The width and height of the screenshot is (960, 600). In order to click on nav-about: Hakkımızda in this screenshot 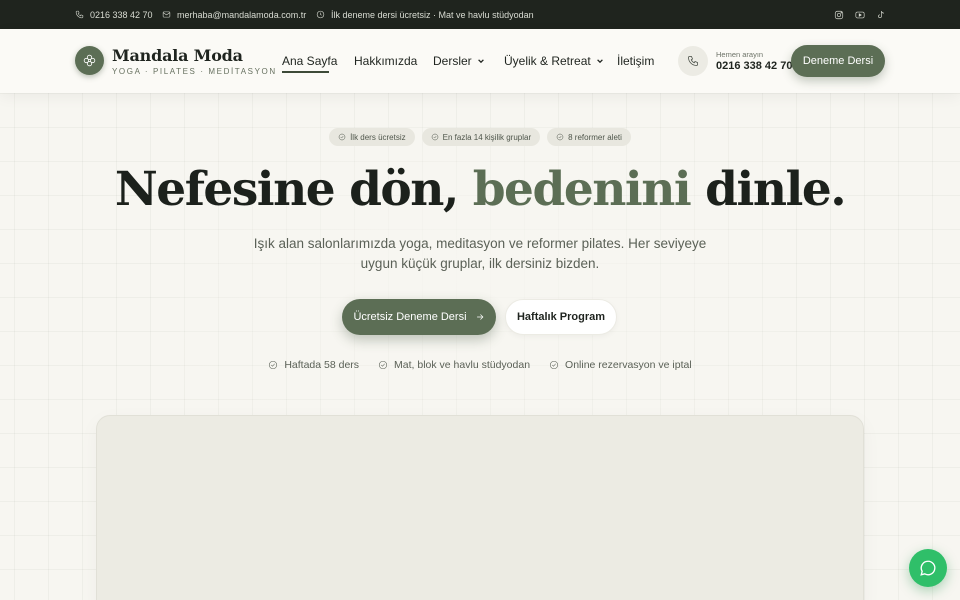, I will do `click(385, 61)`.